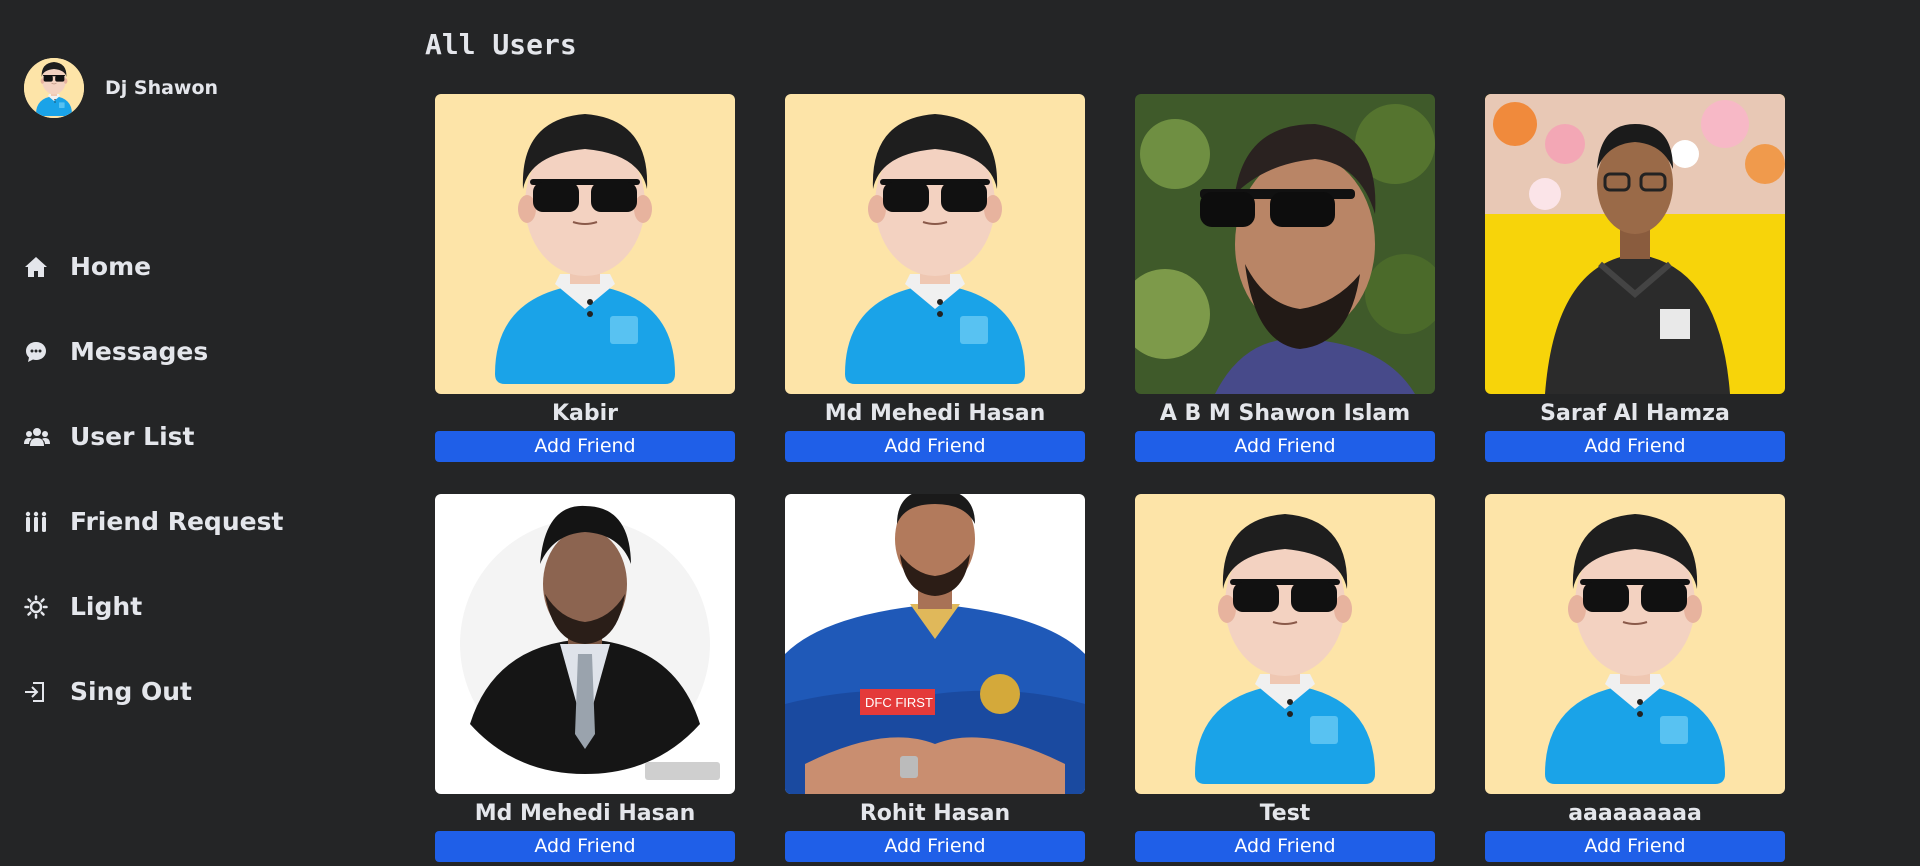 The width and height of the screenshot is (1920, 866). I want to click on sidebar-item-label: Messages, so click(139, 351).